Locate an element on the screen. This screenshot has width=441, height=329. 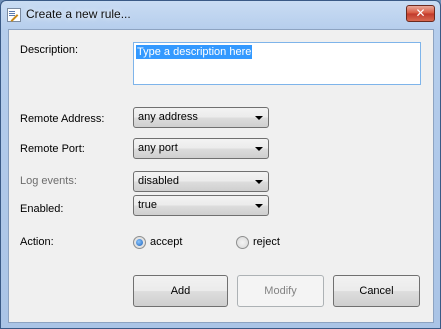
cancel-button: Cancel is located at coordinates (376, 291).